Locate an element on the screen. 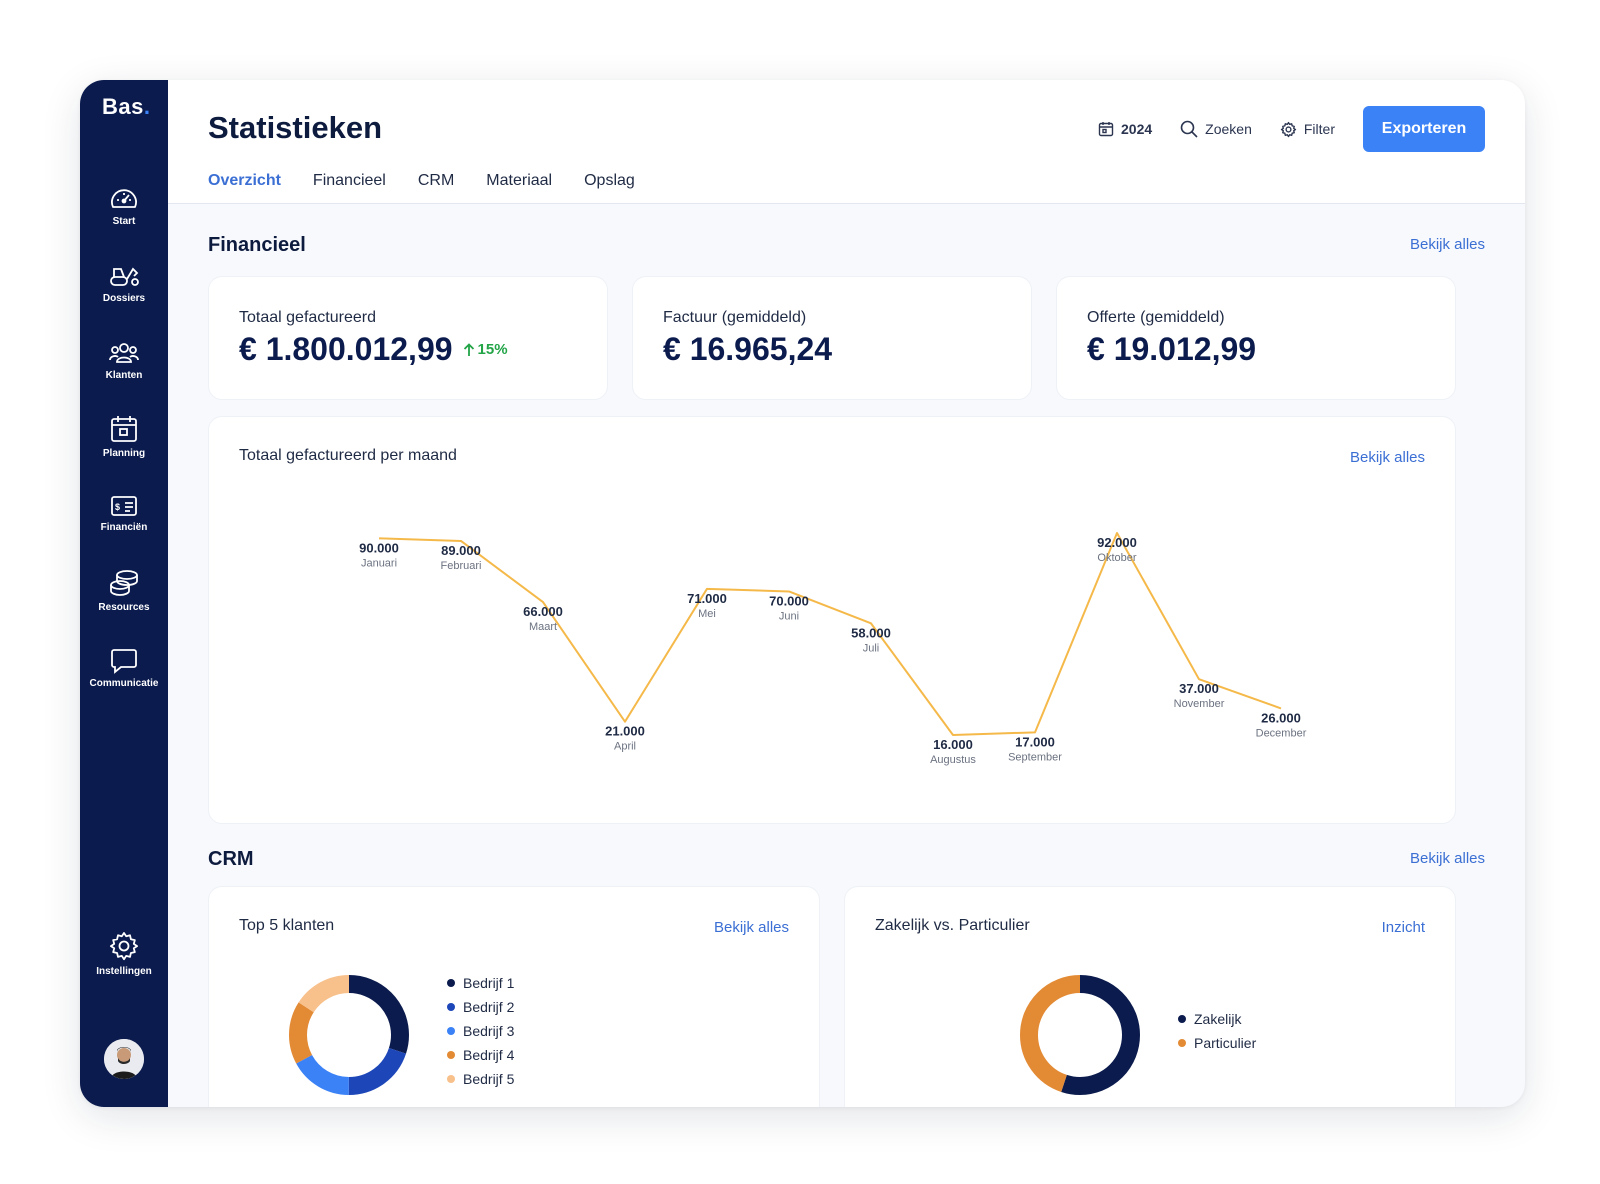  sidebar-item-planning: Planning is located at coordinates (124, 436).